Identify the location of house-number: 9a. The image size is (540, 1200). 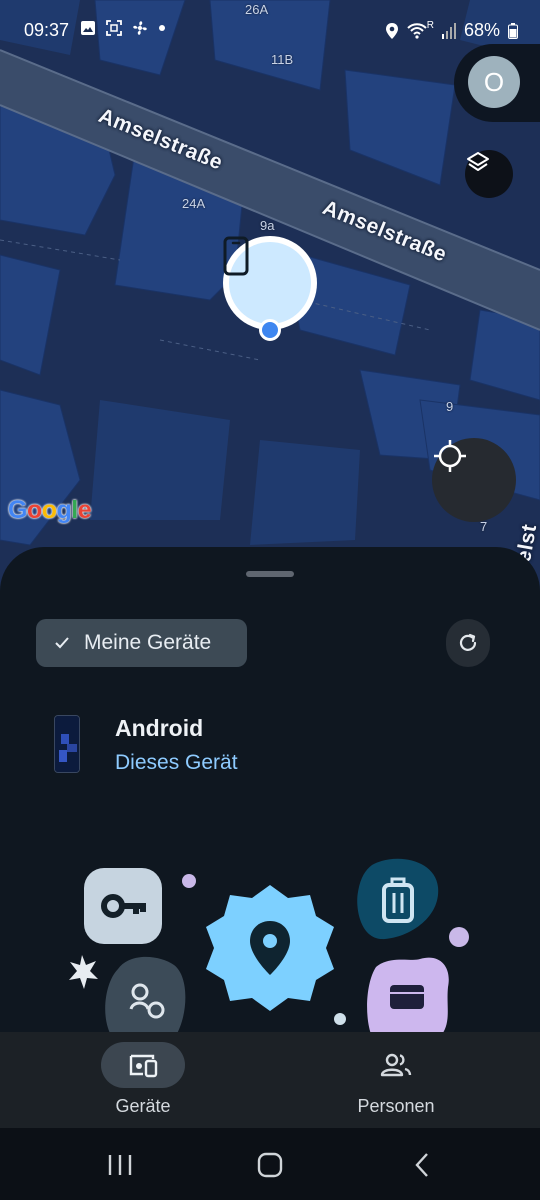
(267, 225).